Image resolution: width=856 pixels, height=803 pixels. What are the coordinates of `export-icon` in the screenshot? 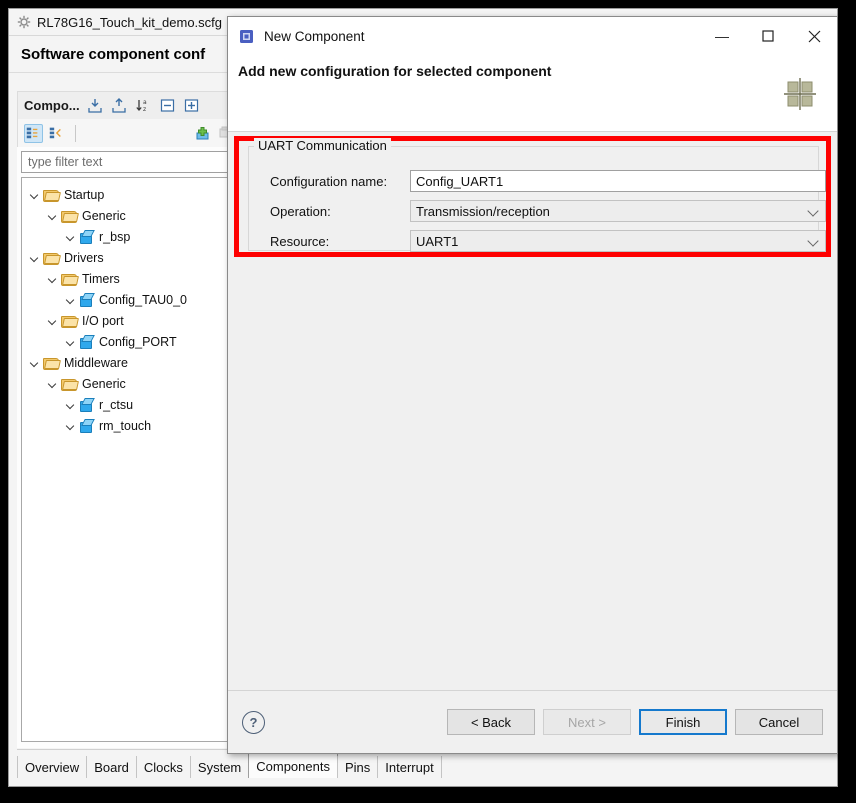 It's located at (119, 105).